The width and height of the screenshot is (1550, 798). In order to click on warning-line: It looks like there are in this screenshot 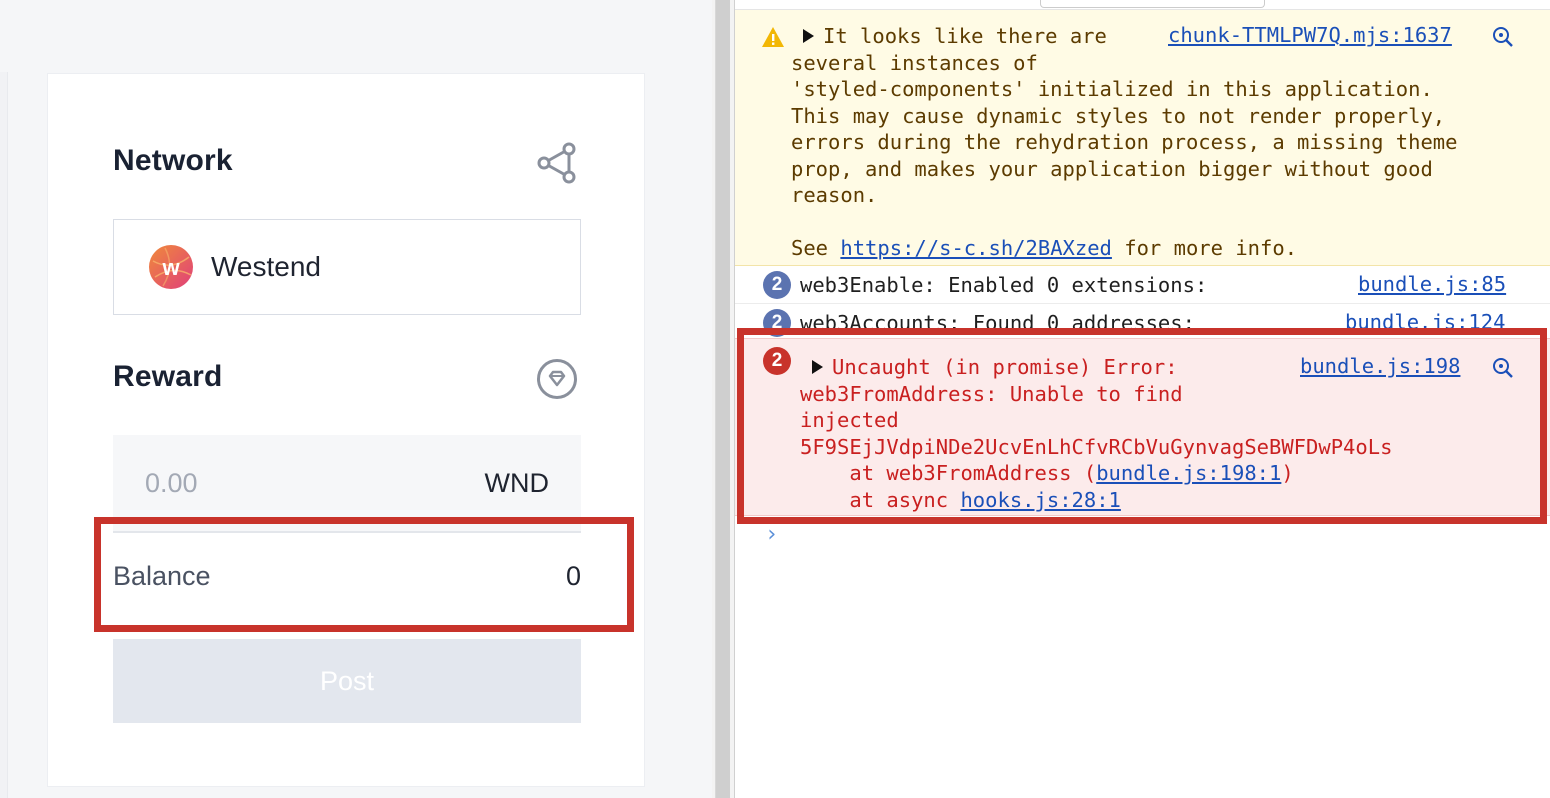, I will do `click(965, 36)`.